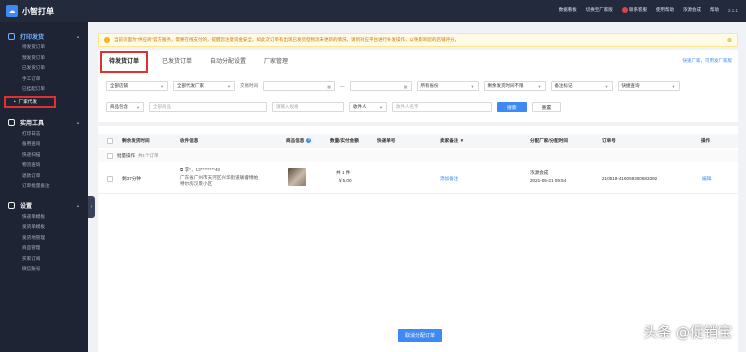  What do you see at coordinates (44, 123) in the screenshot?
I see `nav-group-title-tools: 实用工具 ▲` at bounding box center [44, 123].